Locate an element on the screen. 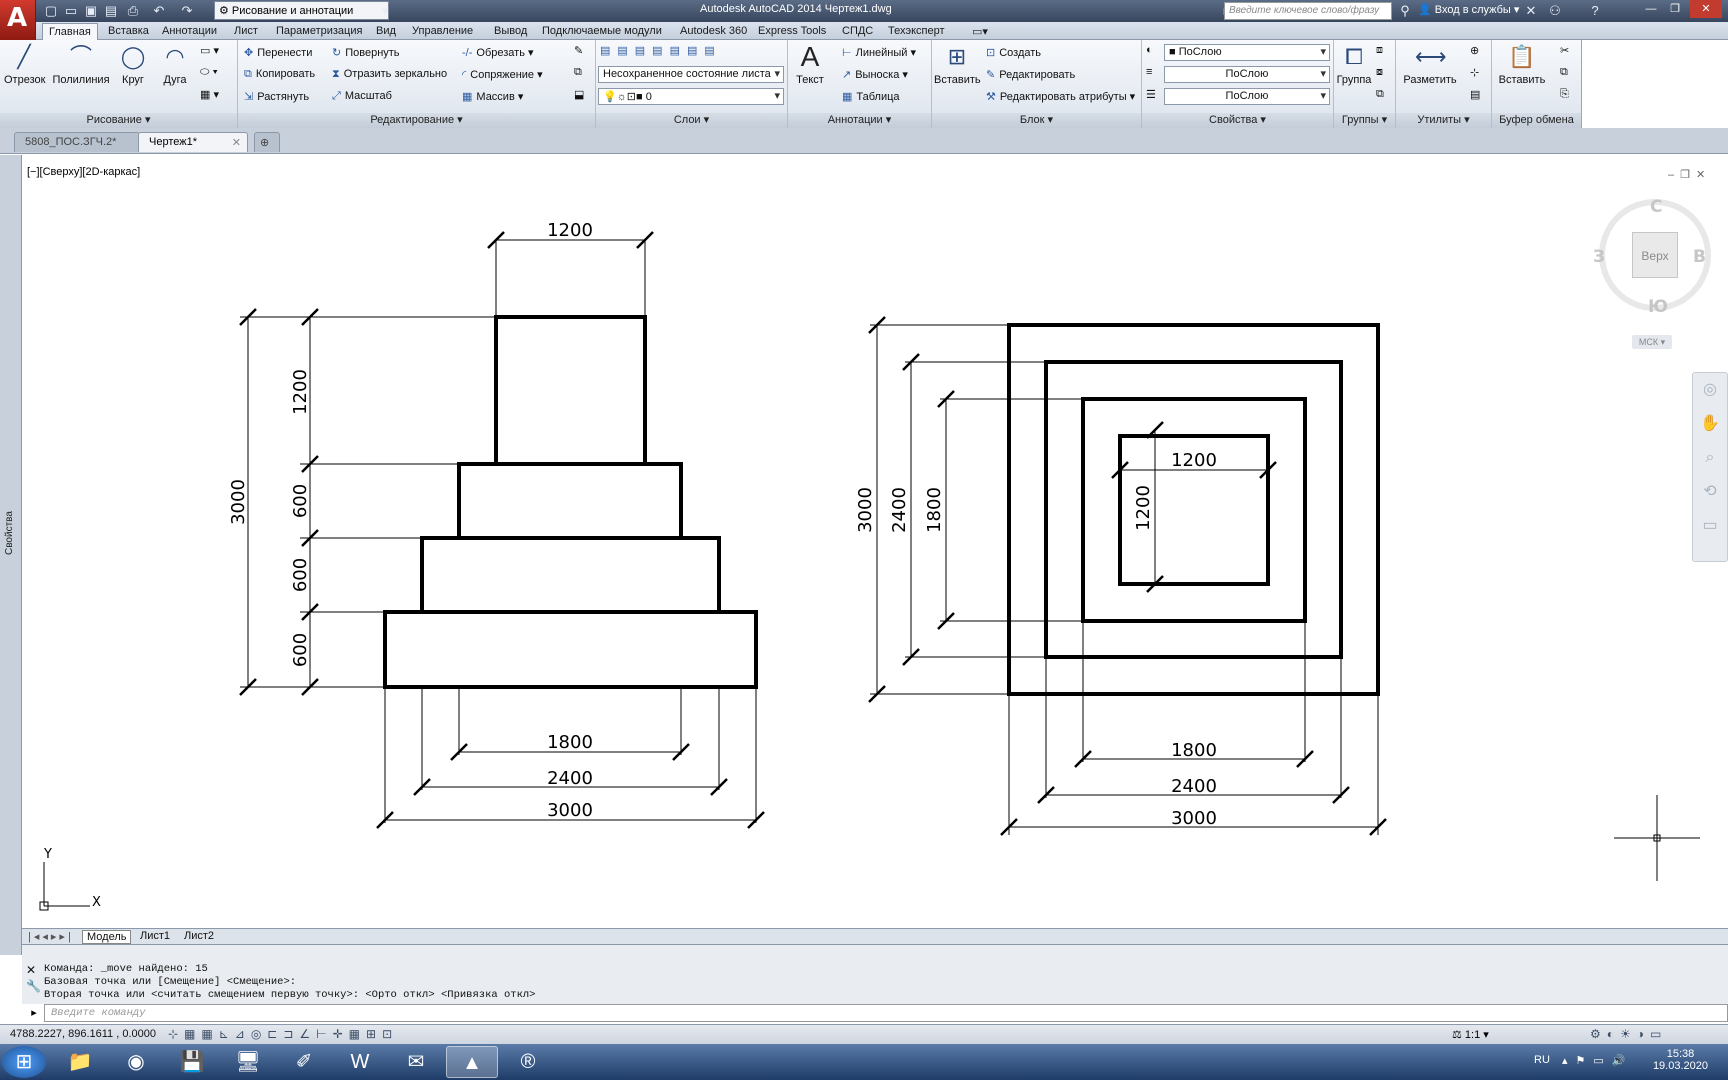 The image size is (1728, 1080). annotation-scale-value: 1:1 is located at coordinates (1472, 1035).